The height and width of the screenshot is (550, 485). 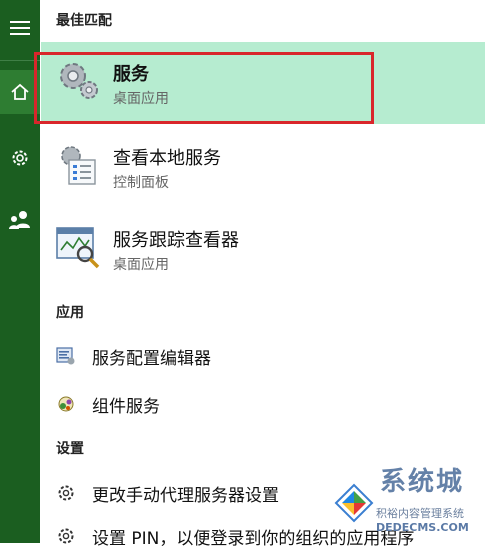 I want to click on apps-heading: 应用, so click(x=70, y=313).